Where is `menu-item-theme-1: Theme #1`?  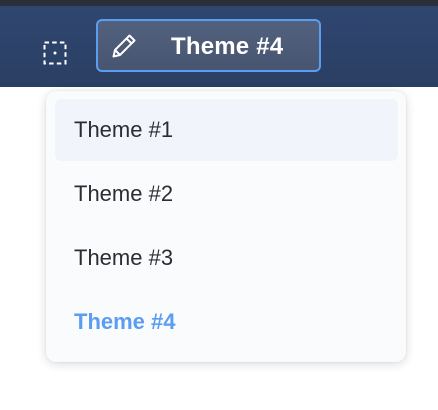
menu-item-theme-1: Theme #1 is located at coordinates (226, 130).